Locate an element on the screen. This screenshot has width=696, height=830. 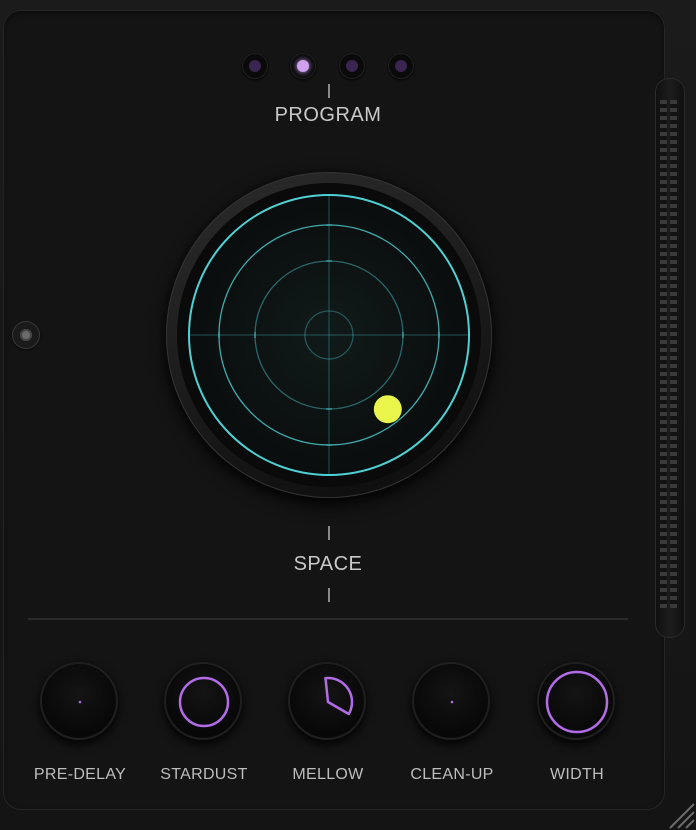
mellow-knob is located at coordinates (328, 702).